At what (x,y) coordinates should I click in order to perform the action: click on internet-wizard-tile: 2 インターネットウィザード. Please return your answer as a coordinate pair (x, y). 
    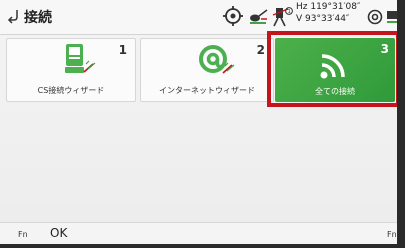
    Looking at the image, I should click on (207, 70).